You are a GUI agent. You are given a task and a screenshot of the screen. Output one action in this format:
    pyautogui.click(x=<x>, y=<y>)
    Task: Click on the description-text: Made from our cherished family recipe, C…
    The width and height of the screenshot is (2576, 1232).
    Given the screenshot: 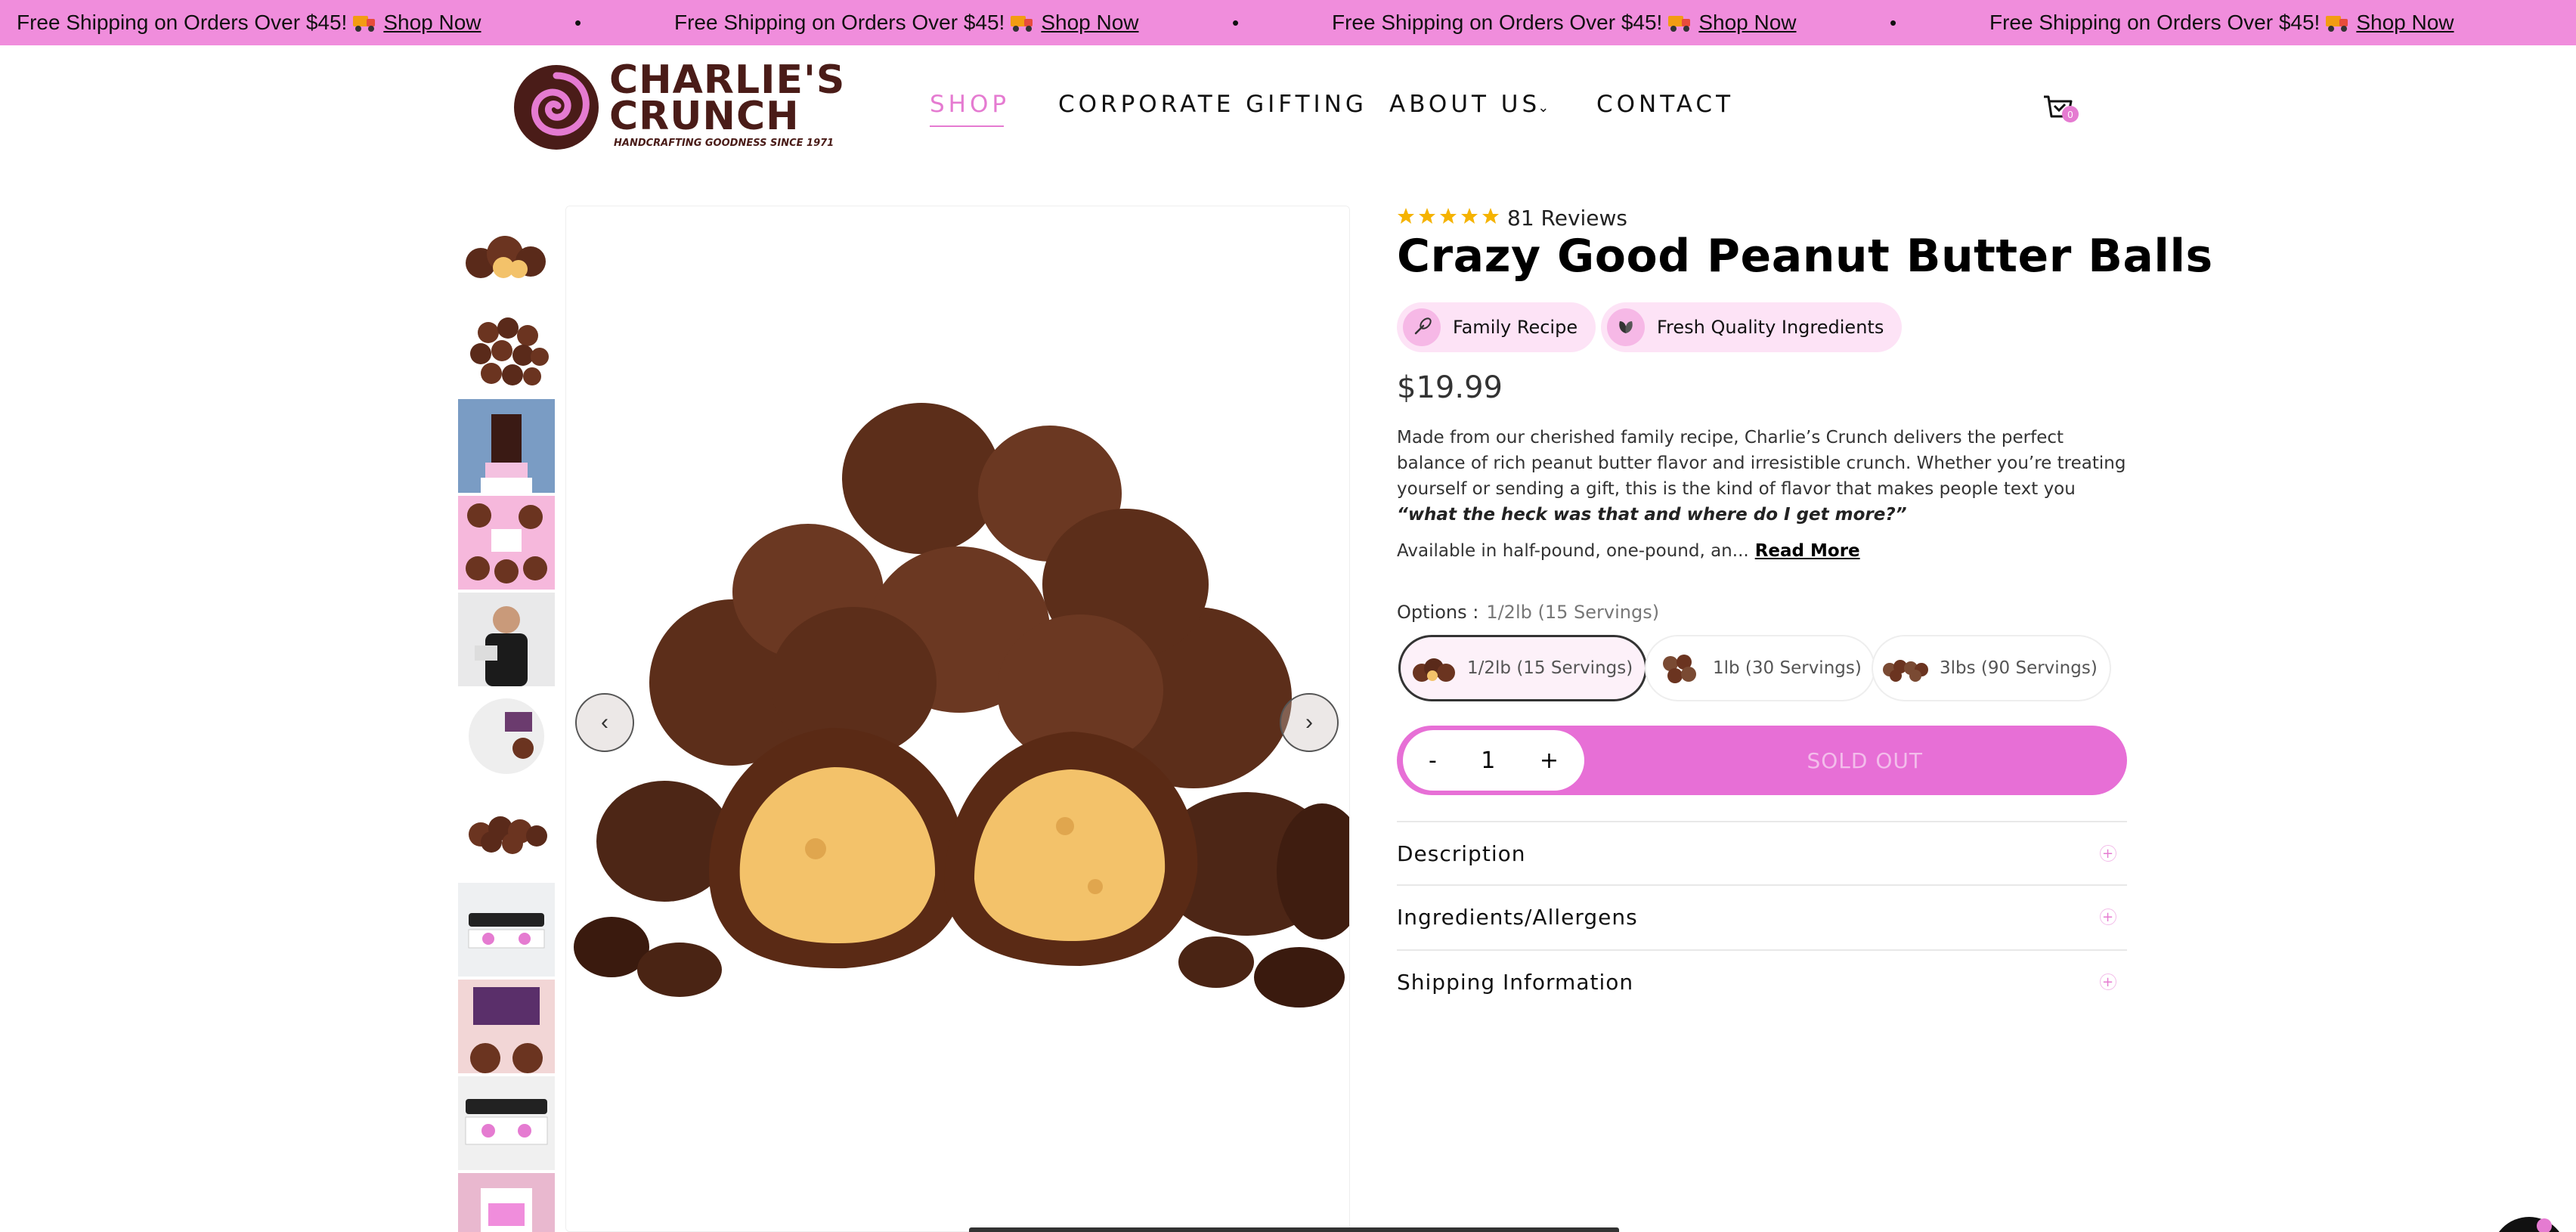 What is the action you would take?
    pyautogui.click(x=1761, y=463)
    